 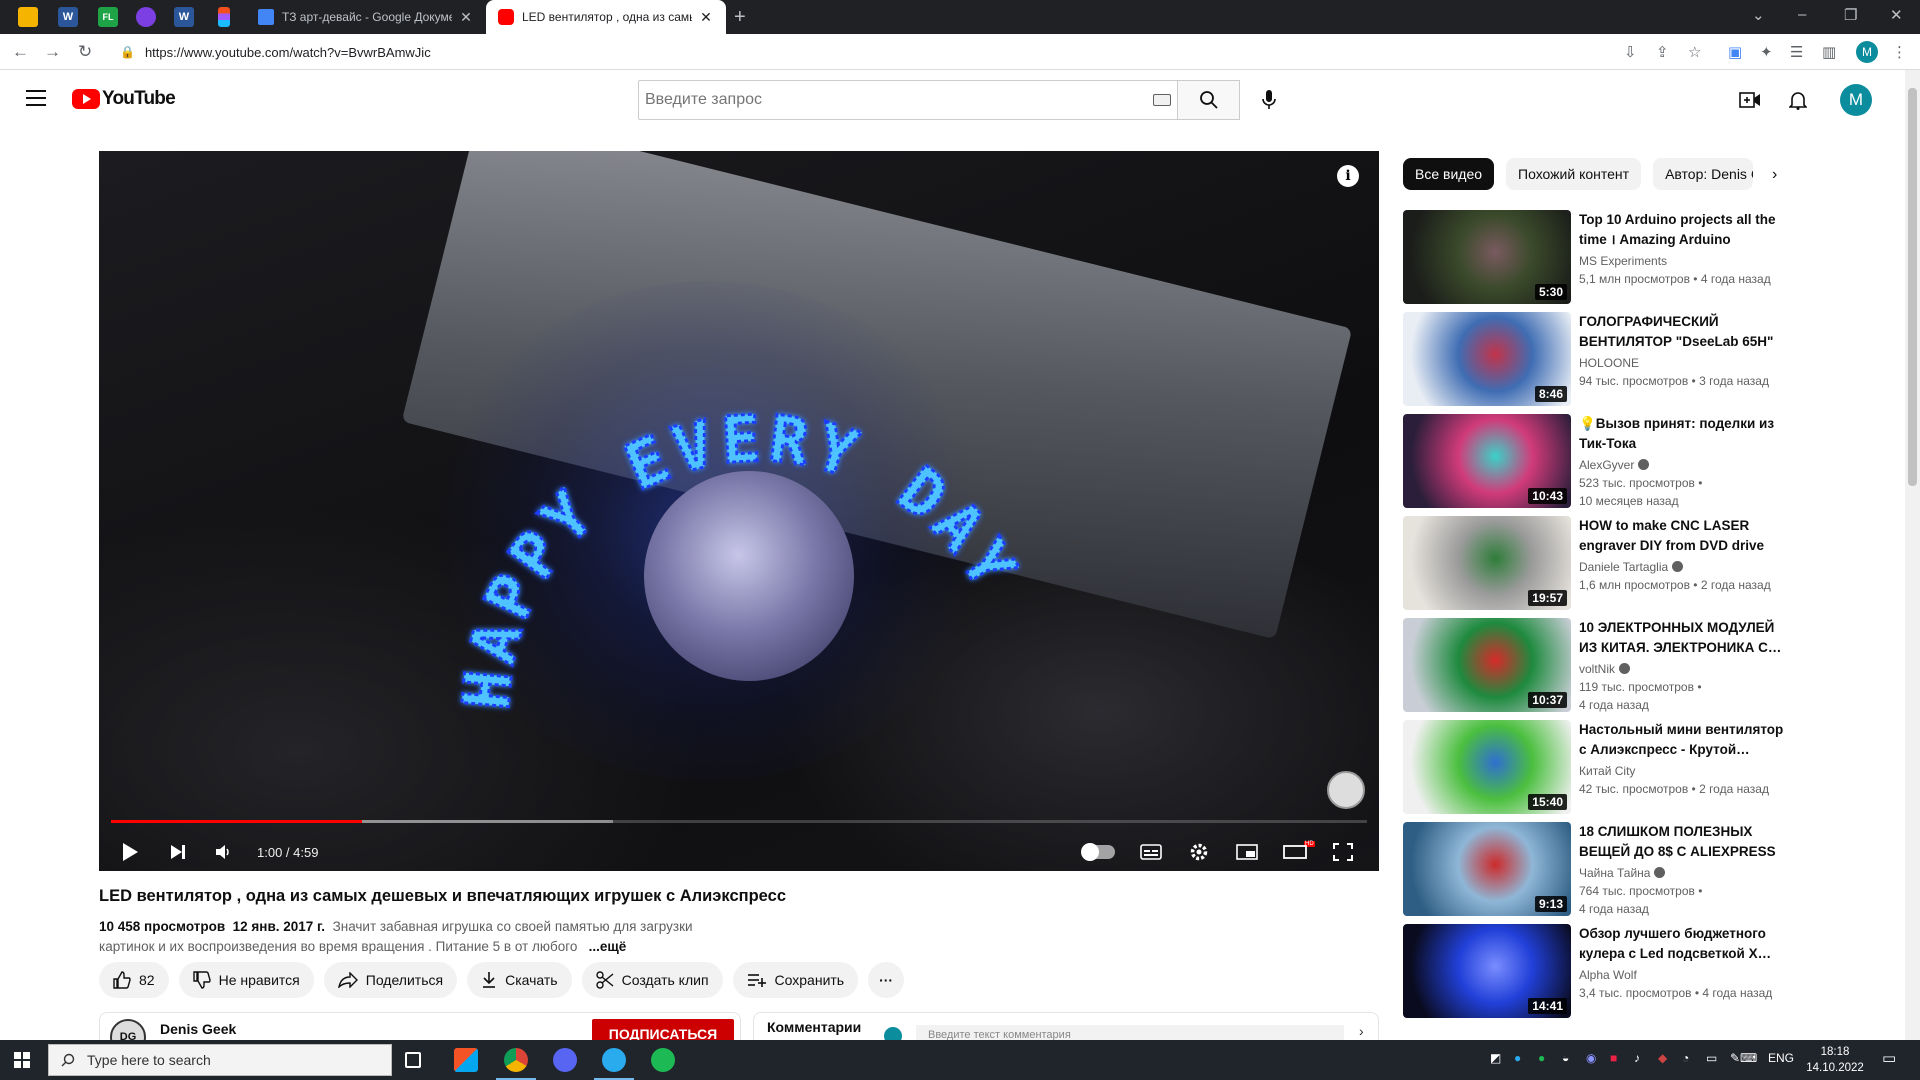 I want to click on video-thumbnail: 5:30, so click(x=1487, y=257).